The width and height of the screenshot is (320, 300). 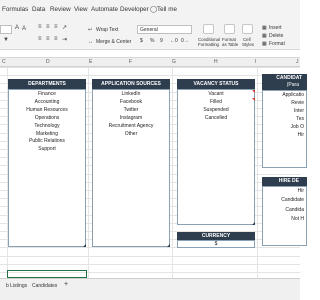 What do you see at coordinates (216, 157) in the screenshot?
I see `vacancy-status-table-body: Vacant Filled Suspended Cancelled` at bounding box center [216, 157].